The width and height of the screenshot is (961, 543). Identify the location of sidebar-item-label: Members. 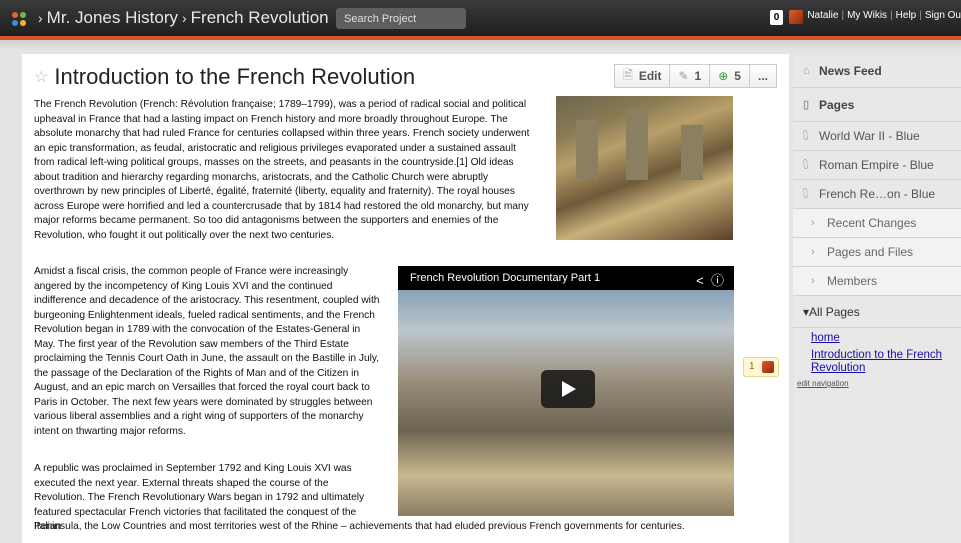
(852, 281).